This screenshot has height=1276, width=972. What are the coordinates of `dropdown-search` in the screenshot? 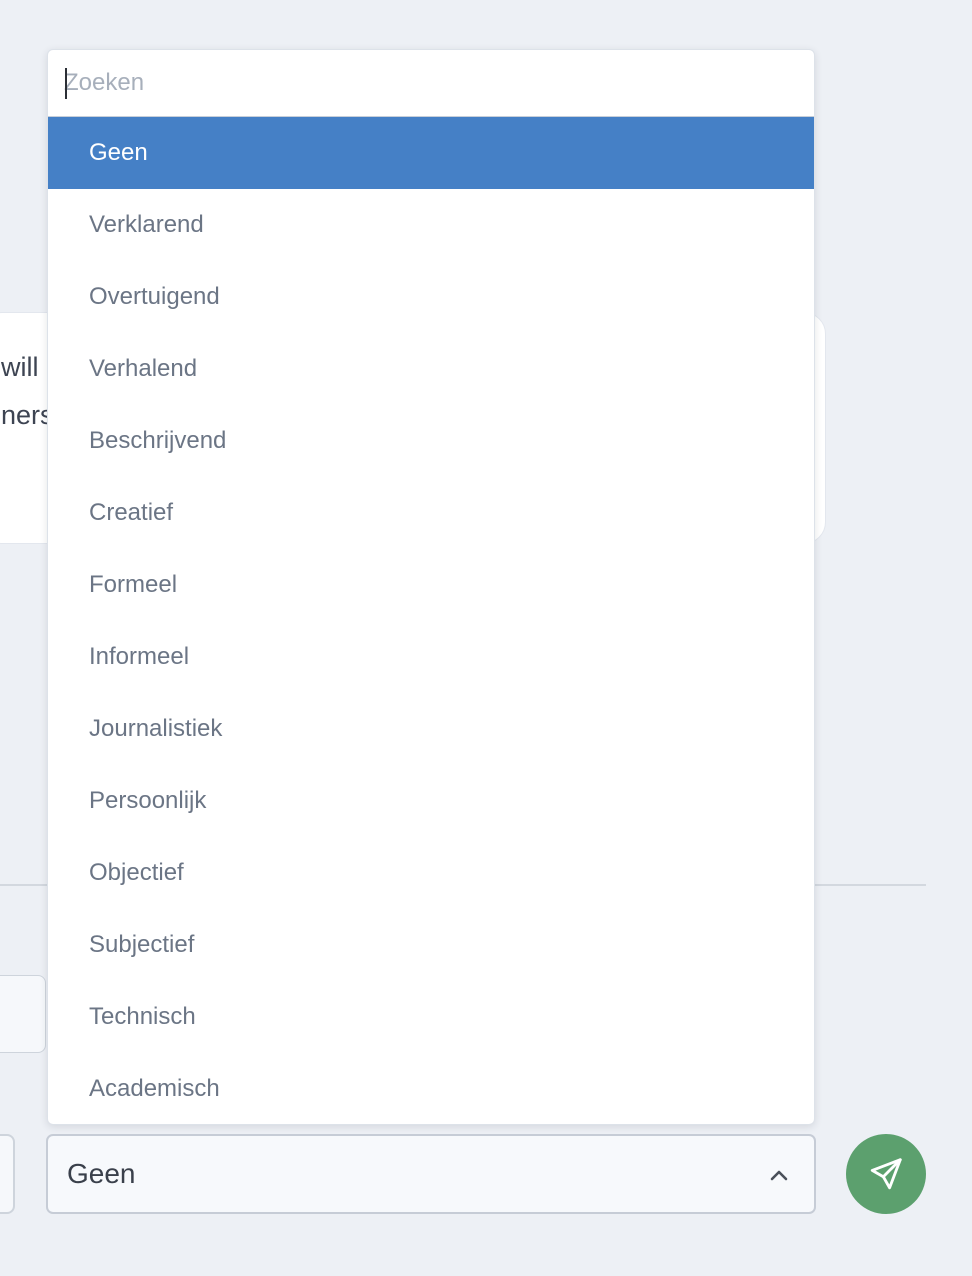 It's located at (431, 83).